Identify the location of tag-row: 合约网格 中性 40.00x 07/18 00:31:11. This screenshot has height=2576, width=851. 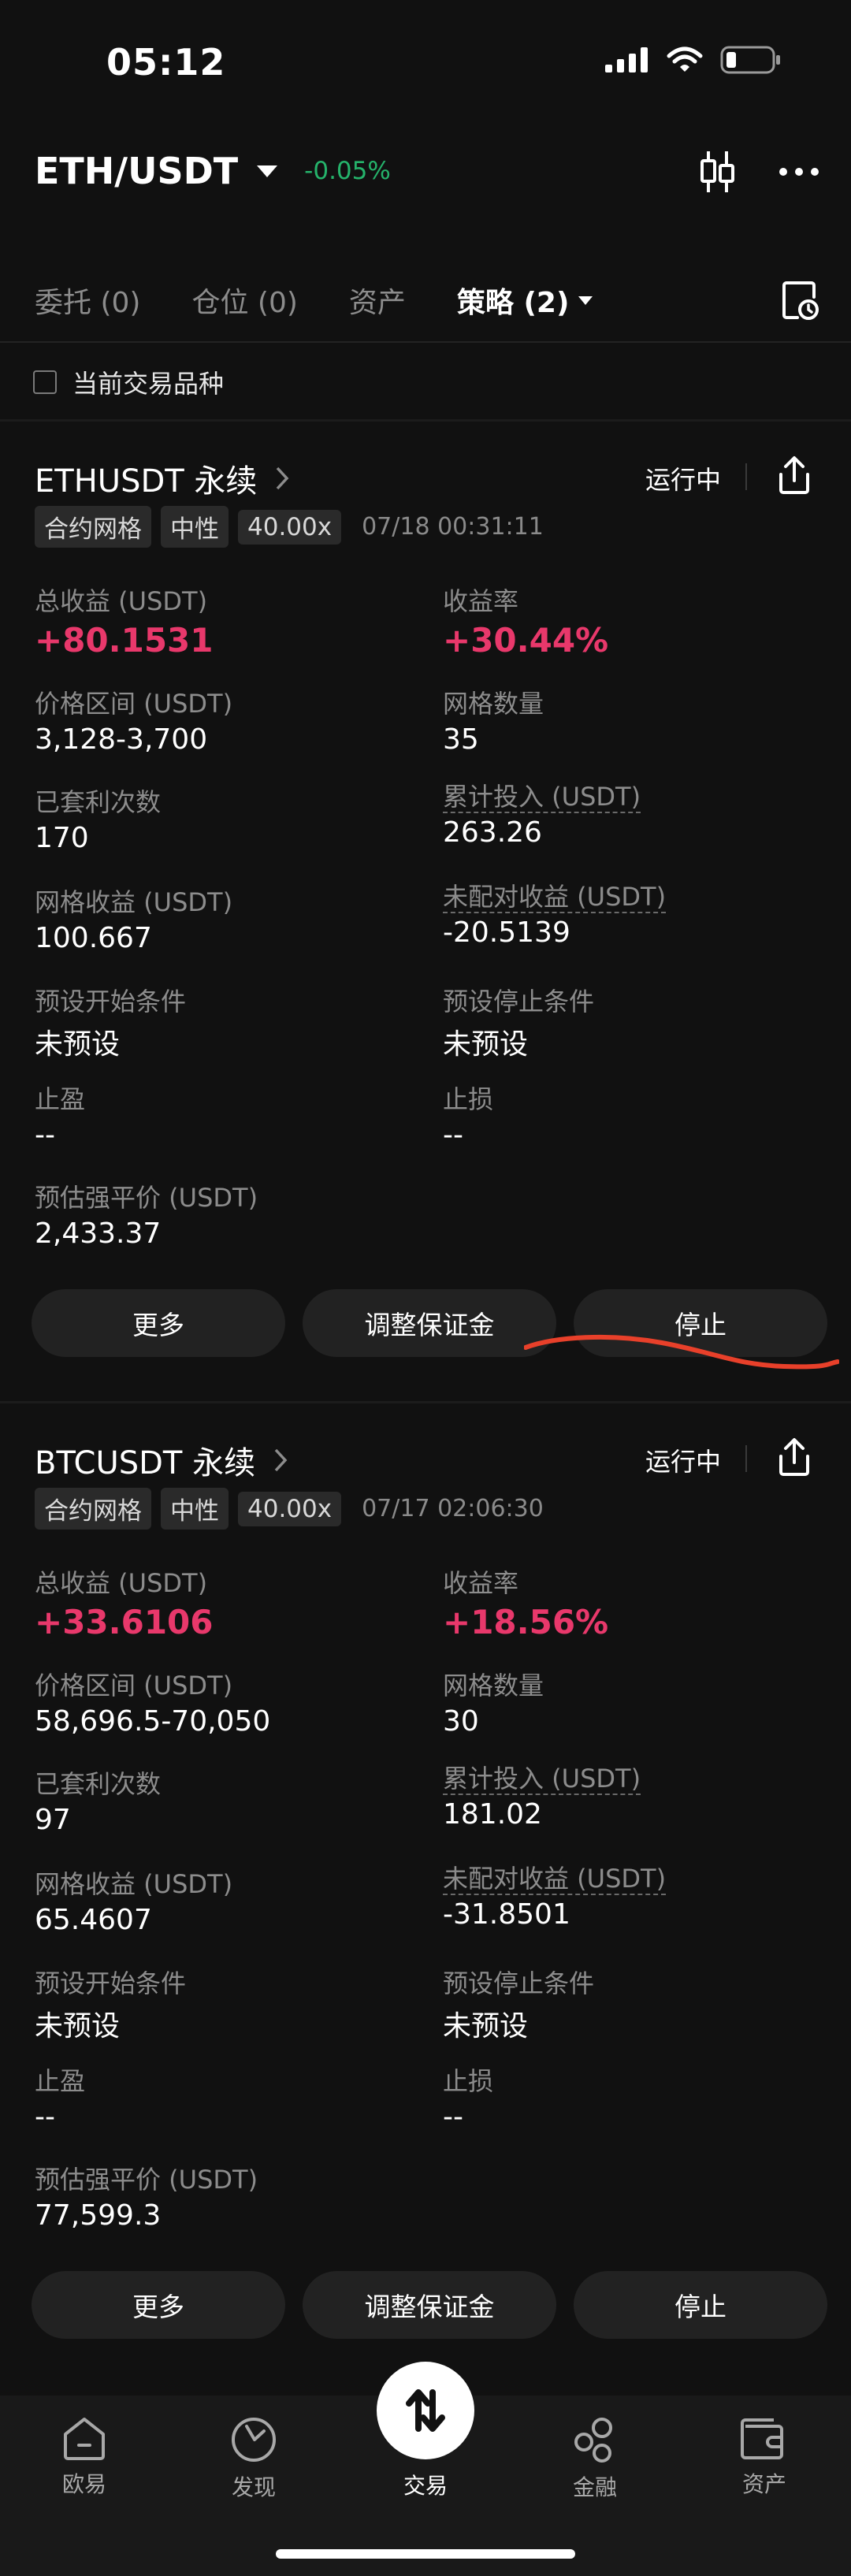
(289, 527).